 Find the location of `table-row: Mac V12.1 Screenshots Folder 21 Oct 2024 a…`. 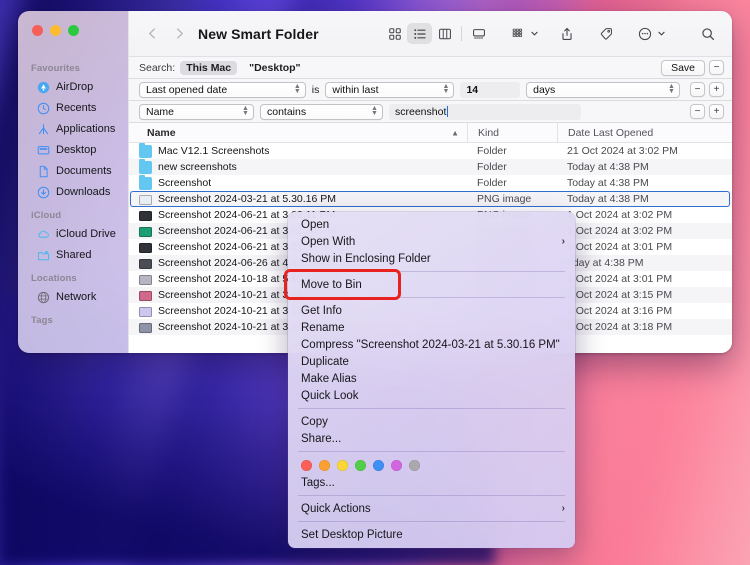

table-row: Mac V12.1 Screenshots Folder 21 Oct 2024 a… is located at coordinates (430, 151).